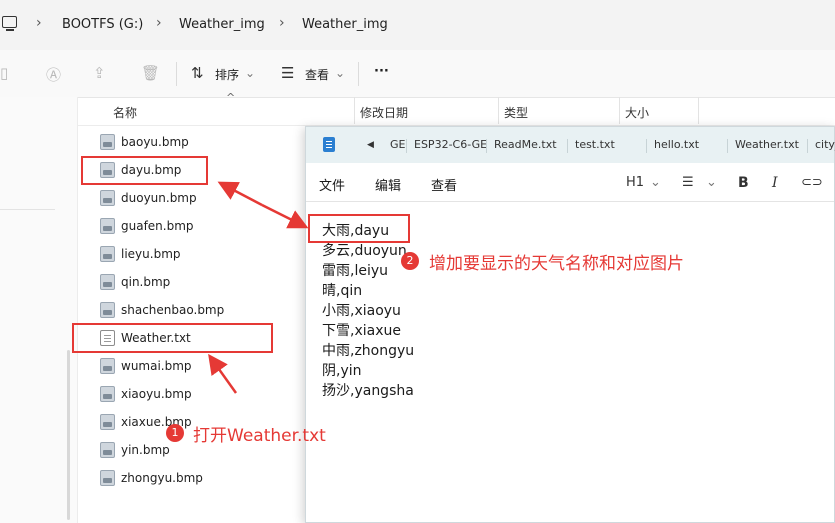  What do you see at coordinates (223, 373) in the screenshot?
I see `arrow-to-weather-txt` at bounding box center [223, 373].